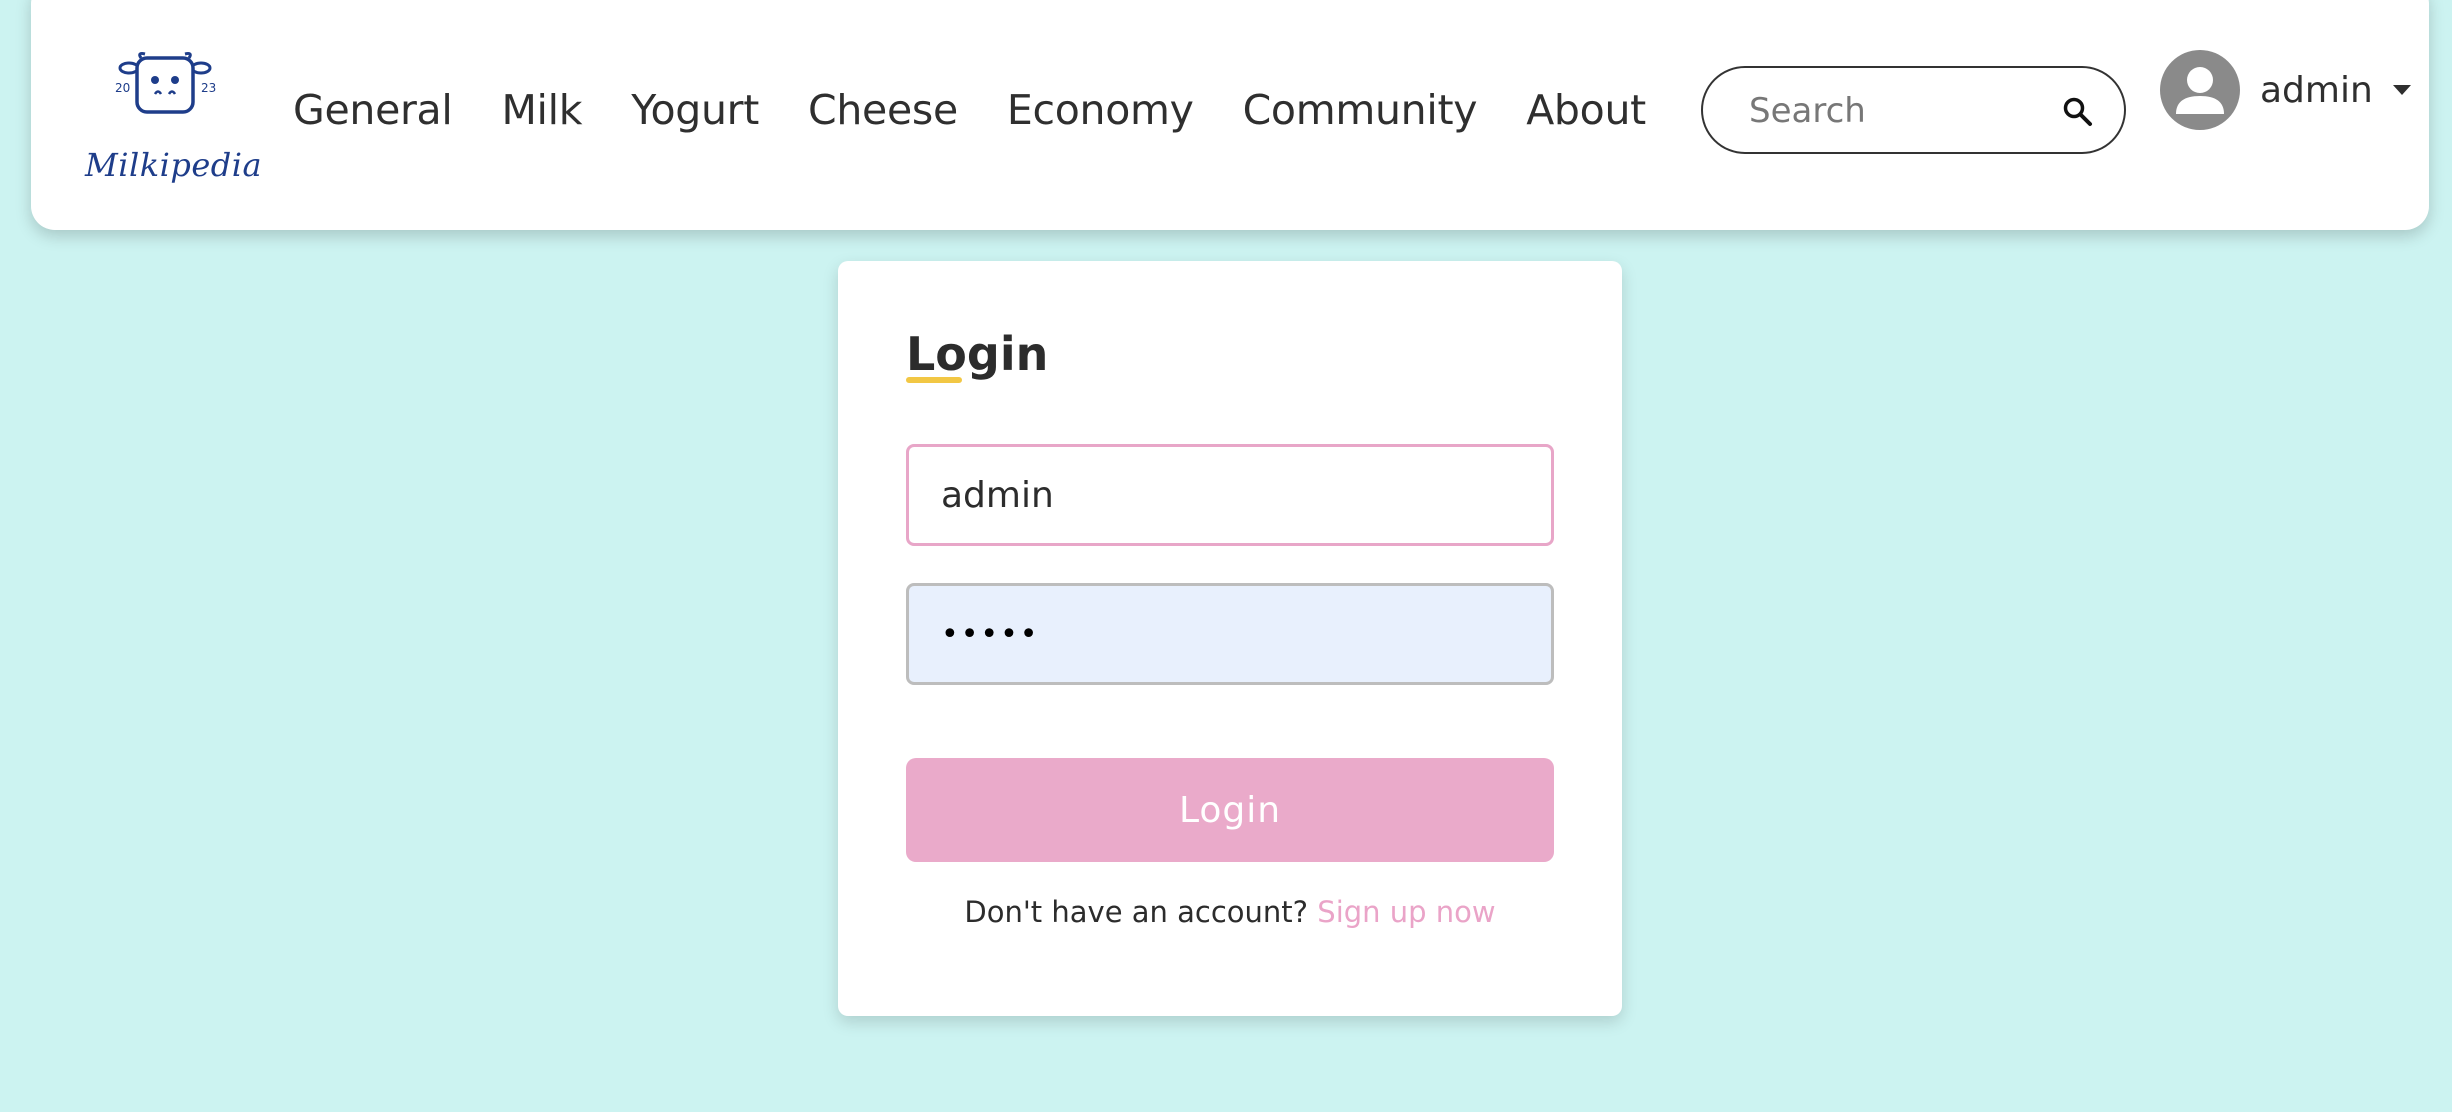 This screenshot has height=1112, width=2452. What do you see at coordinates (1360, 110) in the screenshot?
I see `nav-community: Community` at bounding box center [1360, 110].